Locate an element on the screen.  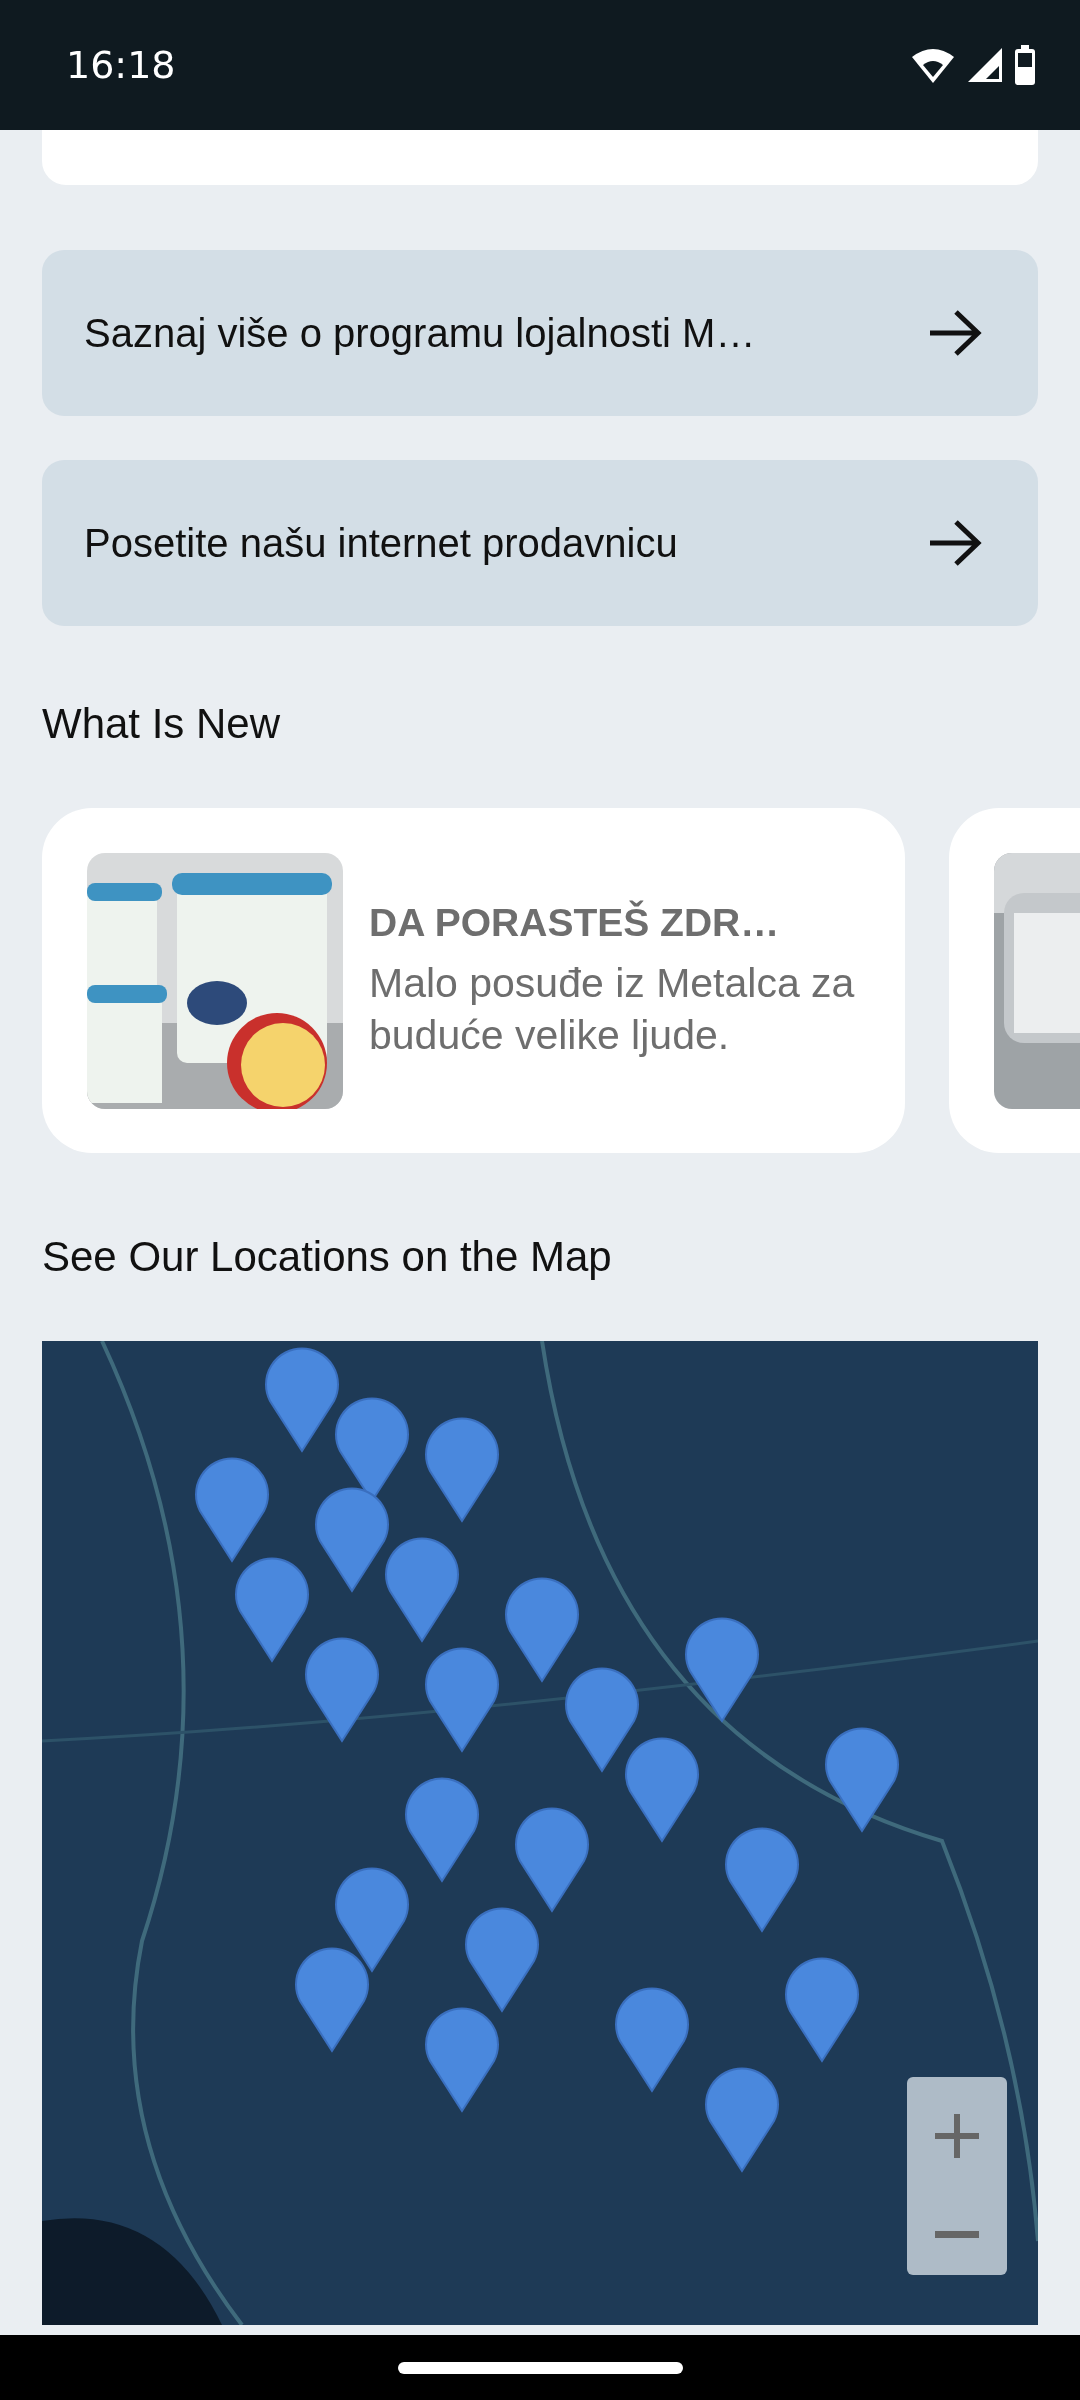
clock: 16:18 is located at coordinates (121, 65).